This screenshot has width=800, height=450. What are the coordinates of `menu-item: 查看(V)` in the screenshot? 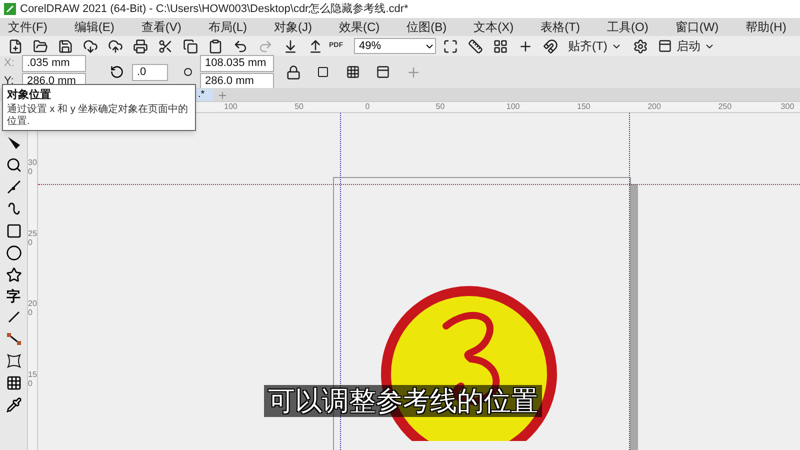 It's located at (161, 27).